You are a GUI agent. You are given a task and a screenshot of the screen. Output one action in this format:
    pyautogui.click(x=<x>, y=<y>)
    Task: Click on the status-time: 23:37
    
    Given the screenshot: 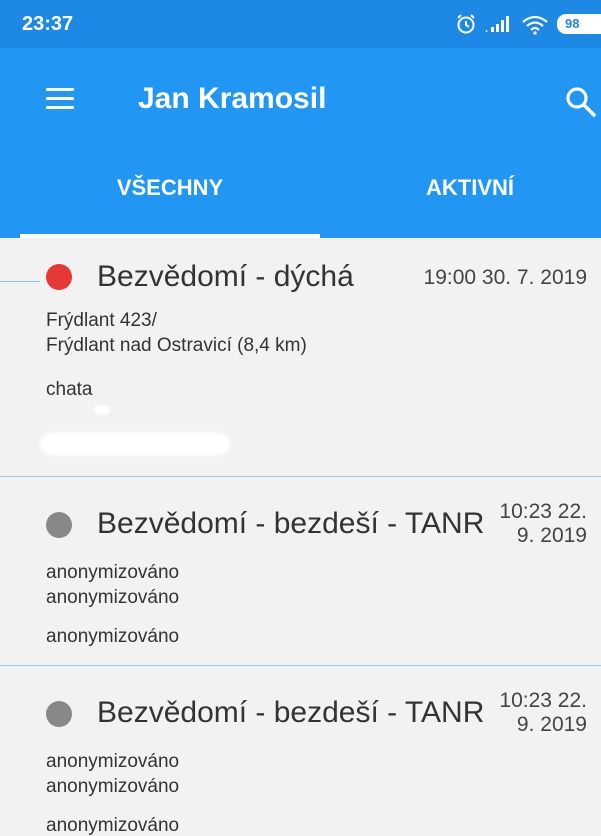 What is the action you would take?
    pyautogui.click(x=48, y=24)
    